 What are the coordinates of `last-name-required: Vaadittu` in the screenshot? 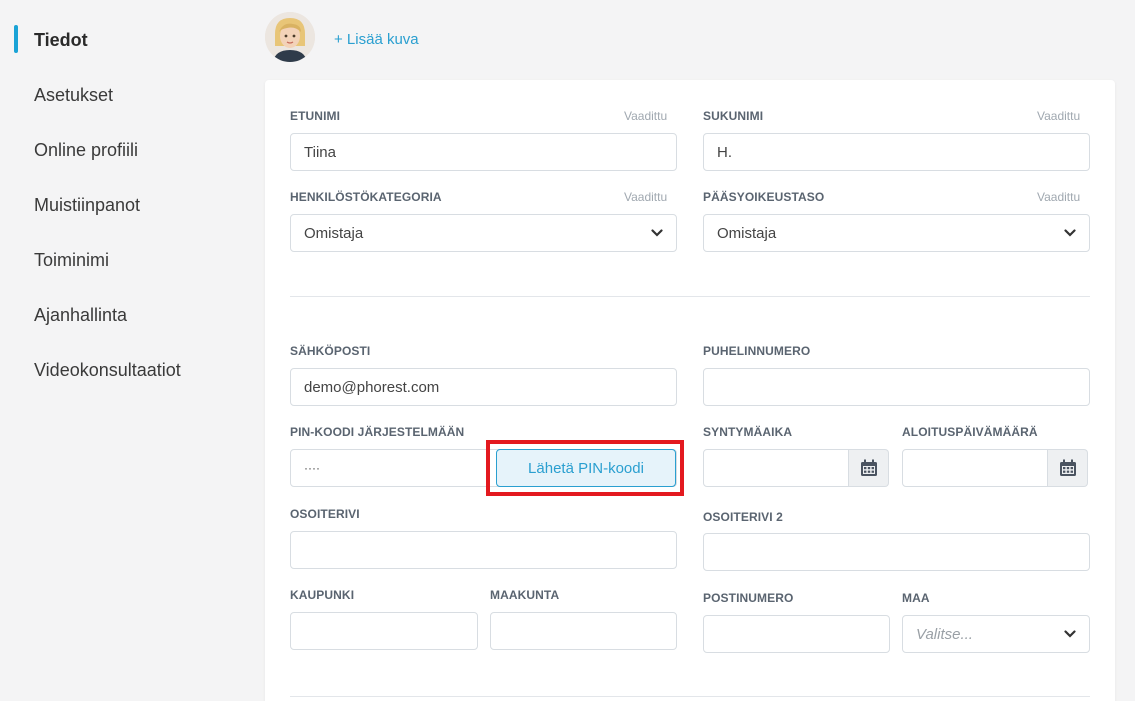 It's located at (1059, 116).